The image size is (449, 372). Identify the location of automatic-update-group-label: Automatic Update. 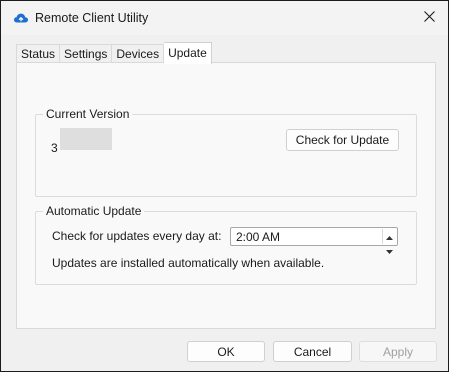
(94, 211).